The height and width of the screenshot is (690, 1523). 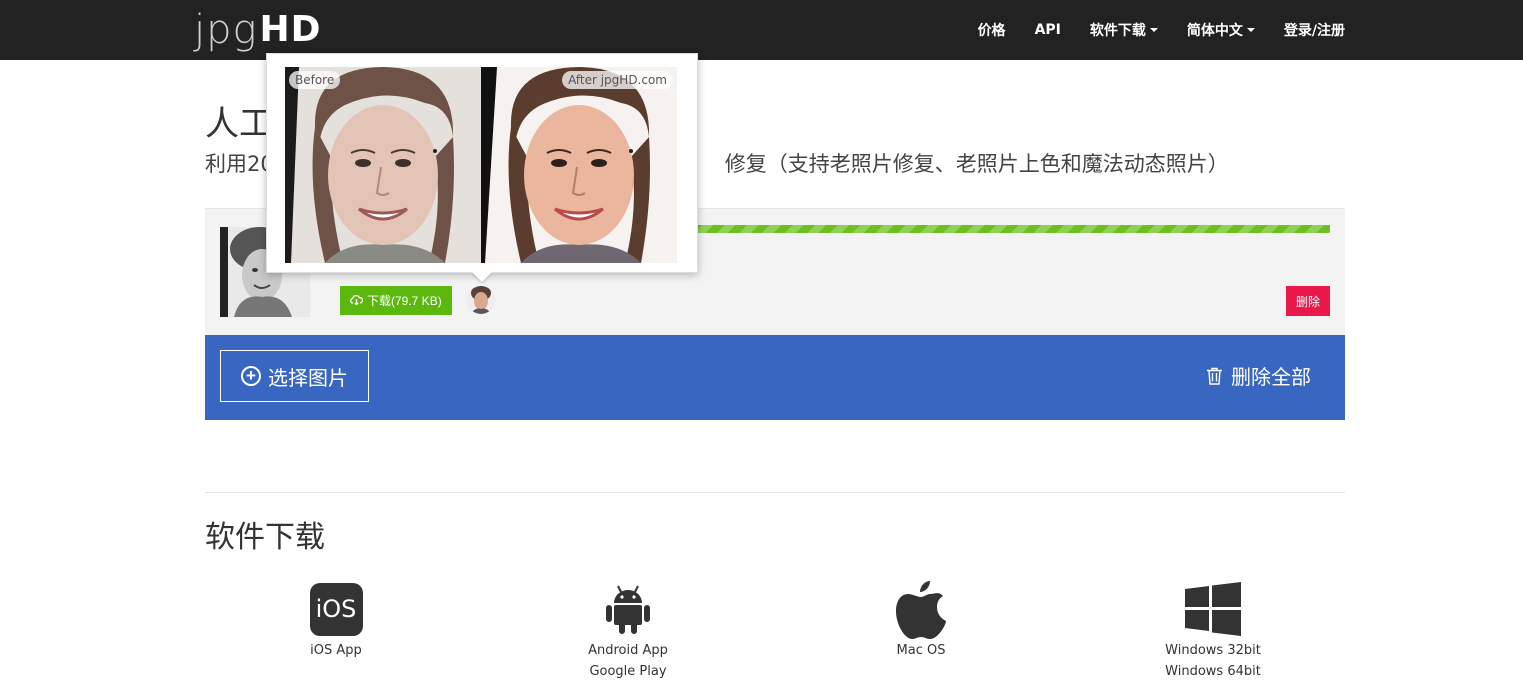 I want to click on nav-login-register-label: 登录/注册, so click(x=1314, y=31).